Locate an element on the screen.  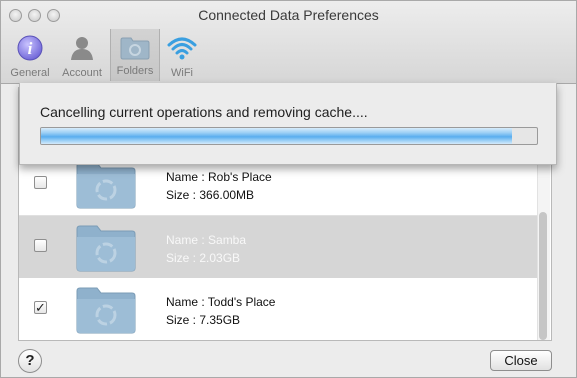
toolbar-account: Account is located at coordinates (82, 55).